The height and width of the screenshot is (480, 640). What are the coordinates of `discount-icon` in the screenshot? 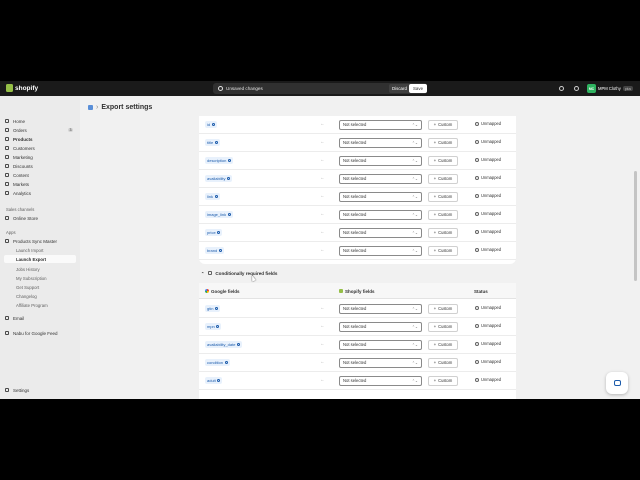 It's located at (7, 166).